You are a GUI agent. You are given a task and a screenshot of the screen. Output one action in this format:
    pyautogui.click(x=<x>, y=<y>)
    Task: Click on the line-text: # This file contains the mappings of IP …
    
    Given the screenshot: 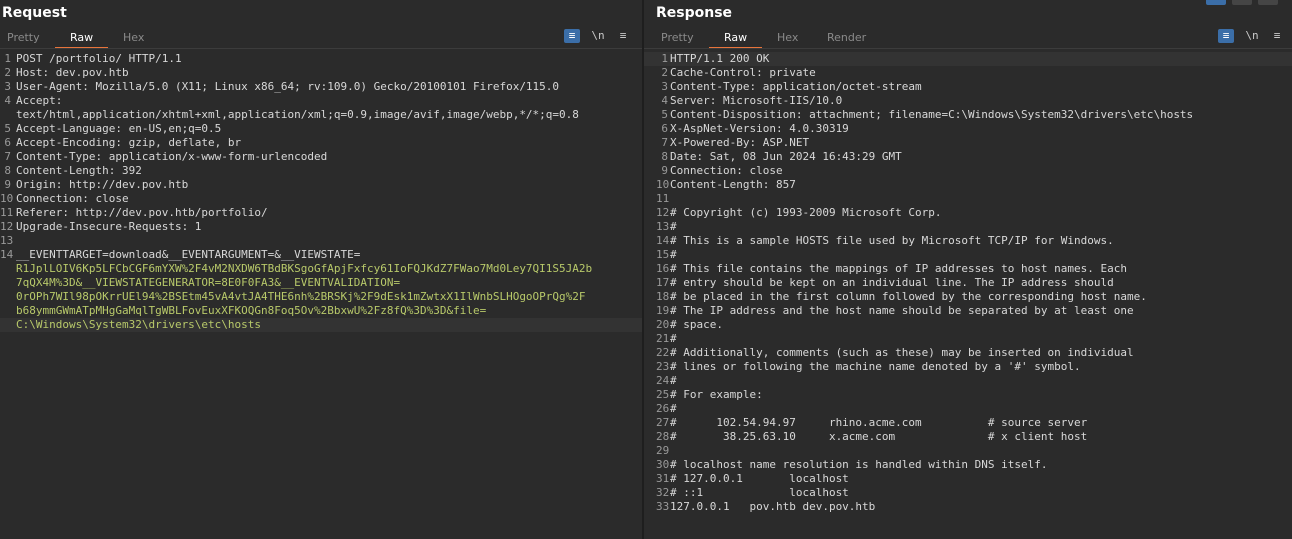 What is the action you would take?
    pyautogui.click(x=898, y=268)
    